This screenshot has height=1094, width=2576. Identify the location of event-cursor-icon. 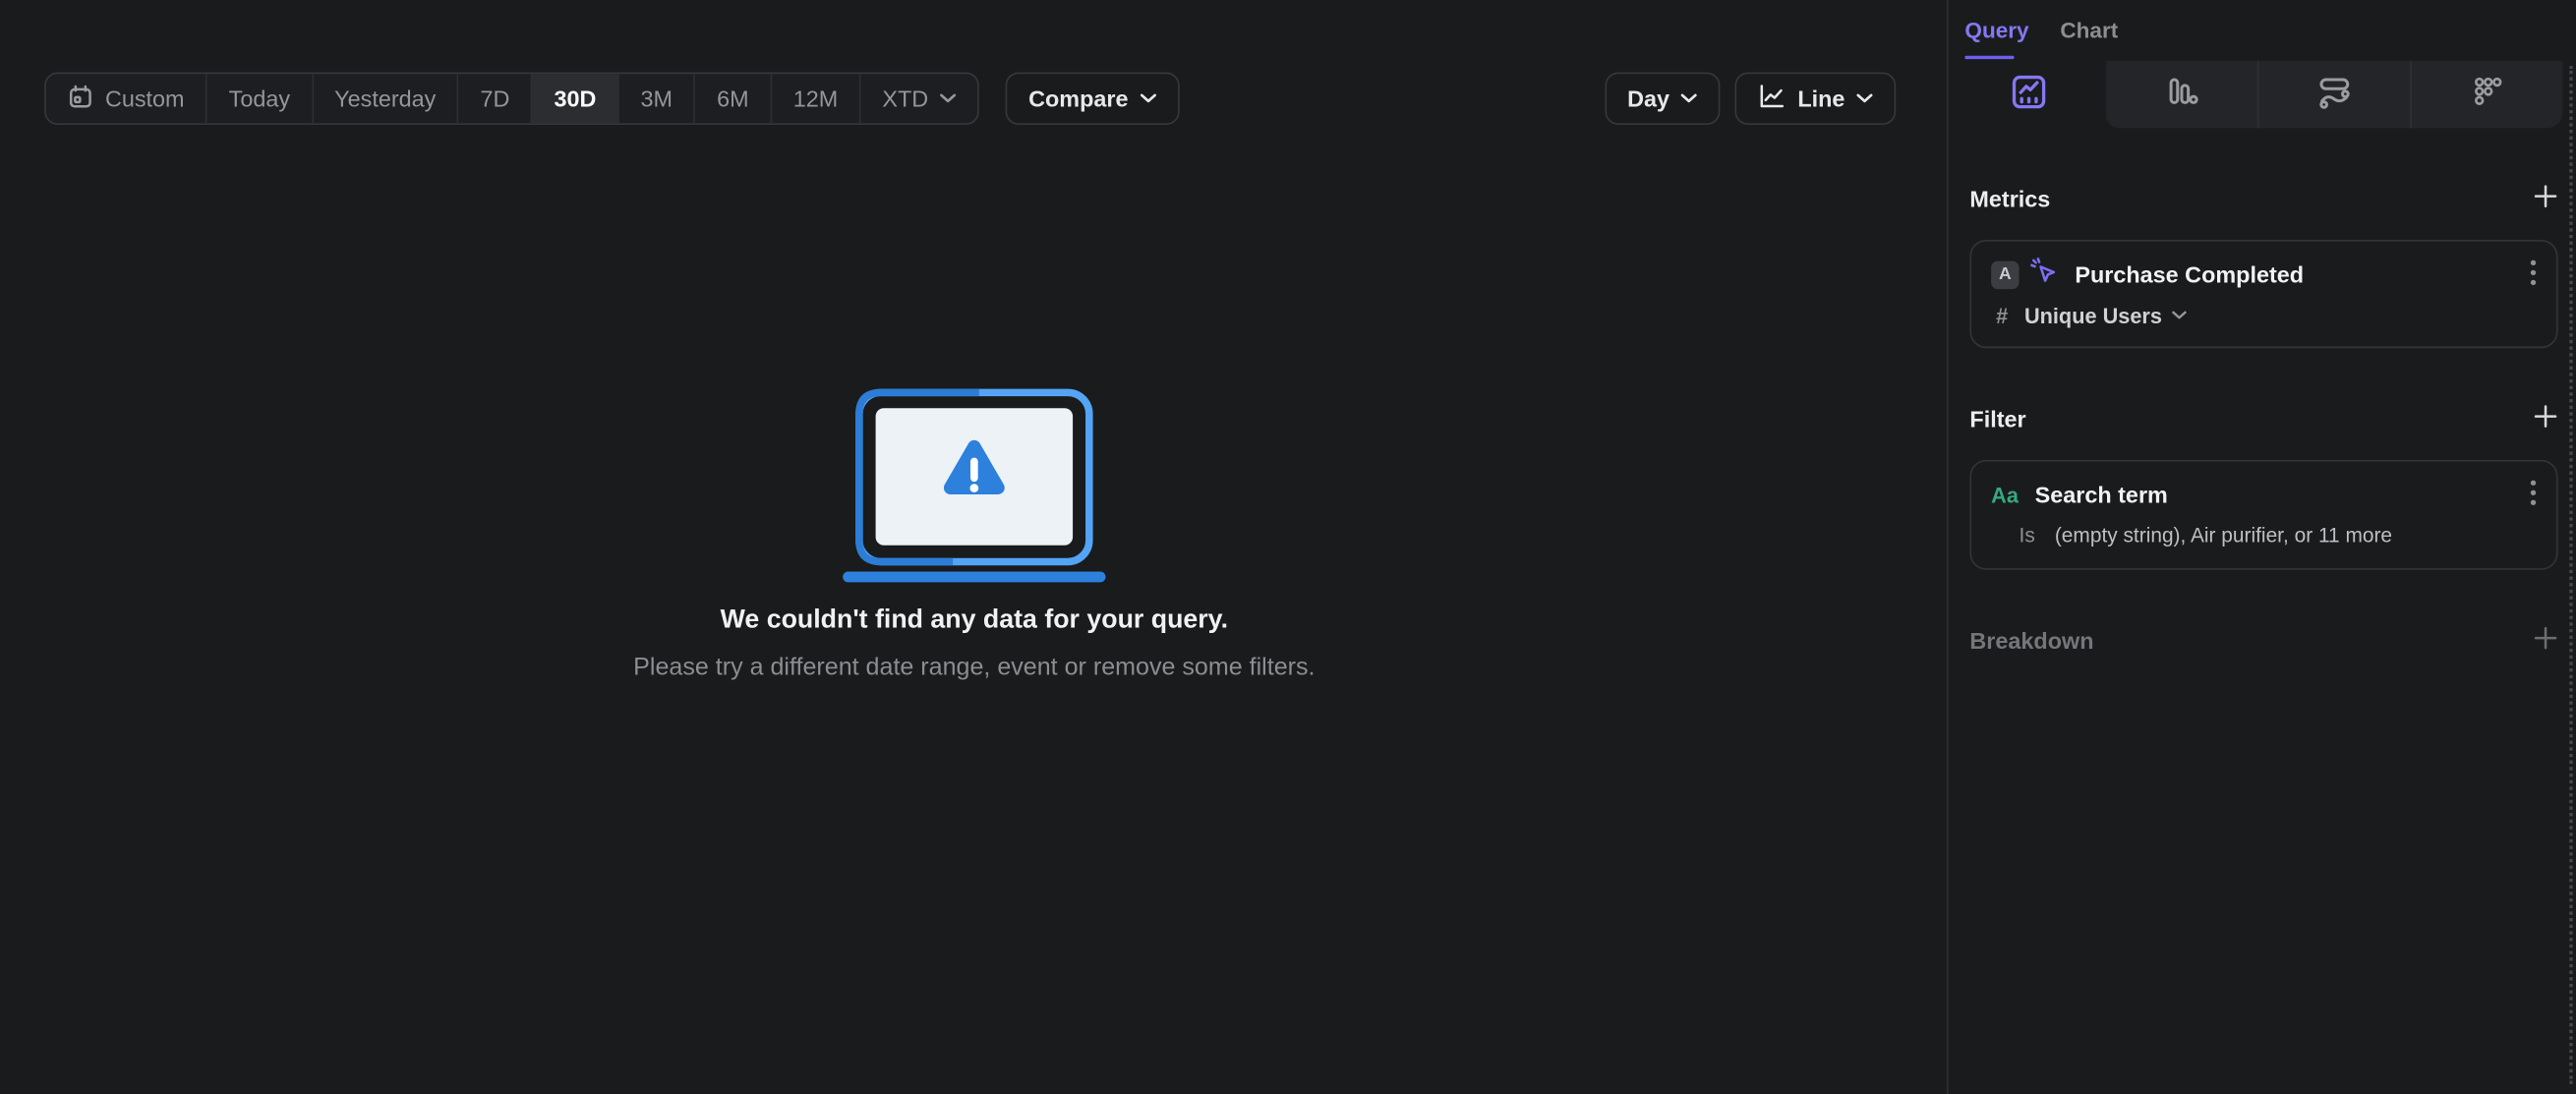
(2044, 275).